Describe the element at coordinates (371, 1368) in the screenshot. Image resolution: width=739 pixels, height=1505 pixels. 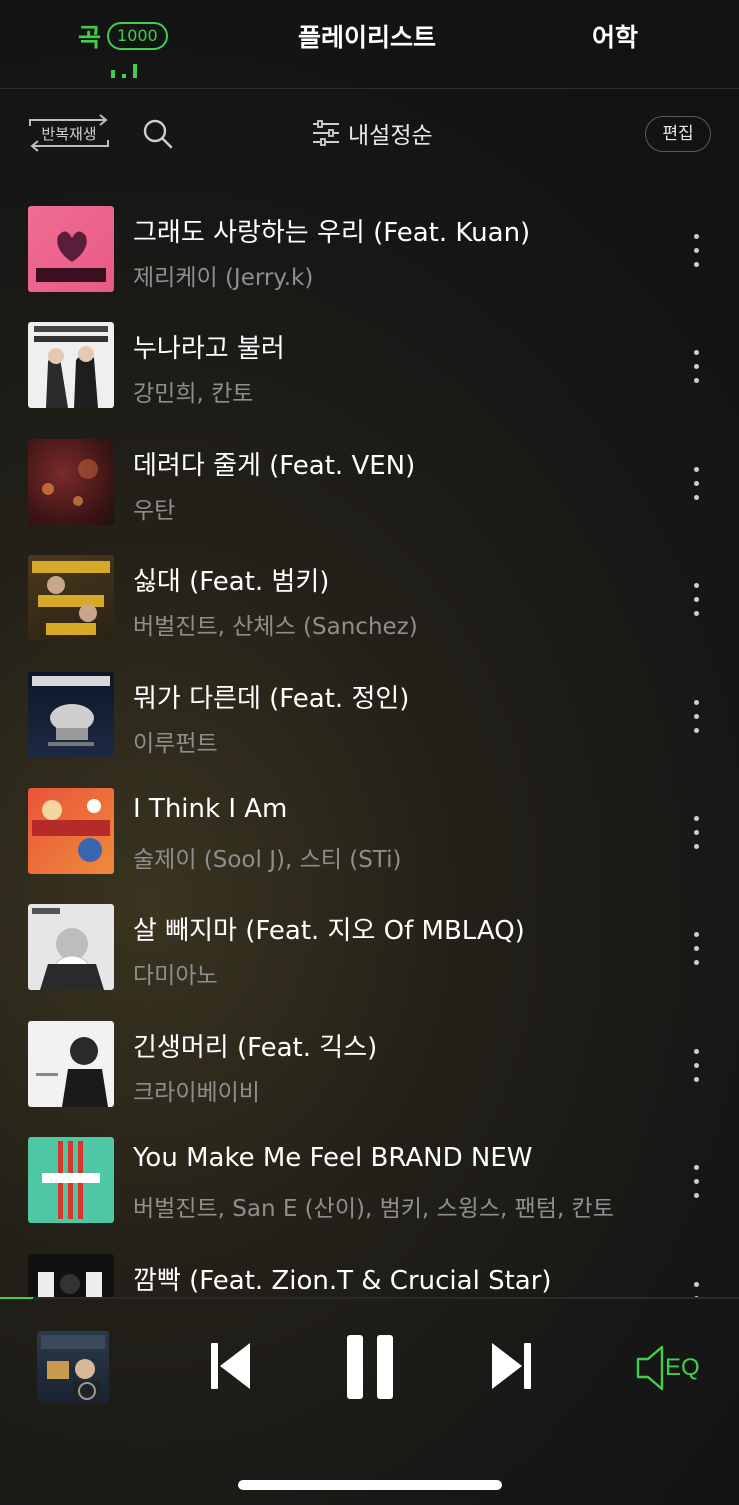
I see `pause-icon` at that location.